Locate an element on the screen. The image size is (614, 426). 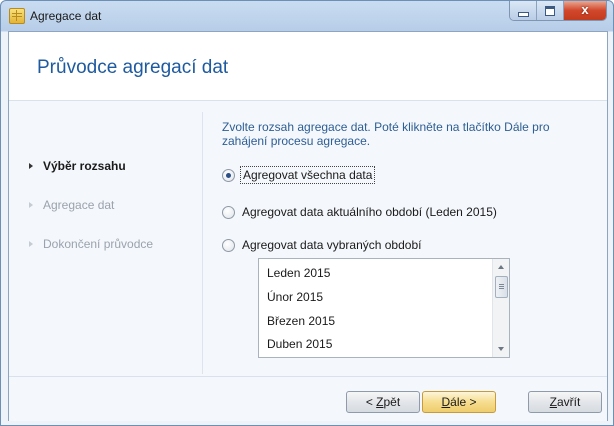
step-label: Dokončení průvodce is located at coordinates (98, 244).